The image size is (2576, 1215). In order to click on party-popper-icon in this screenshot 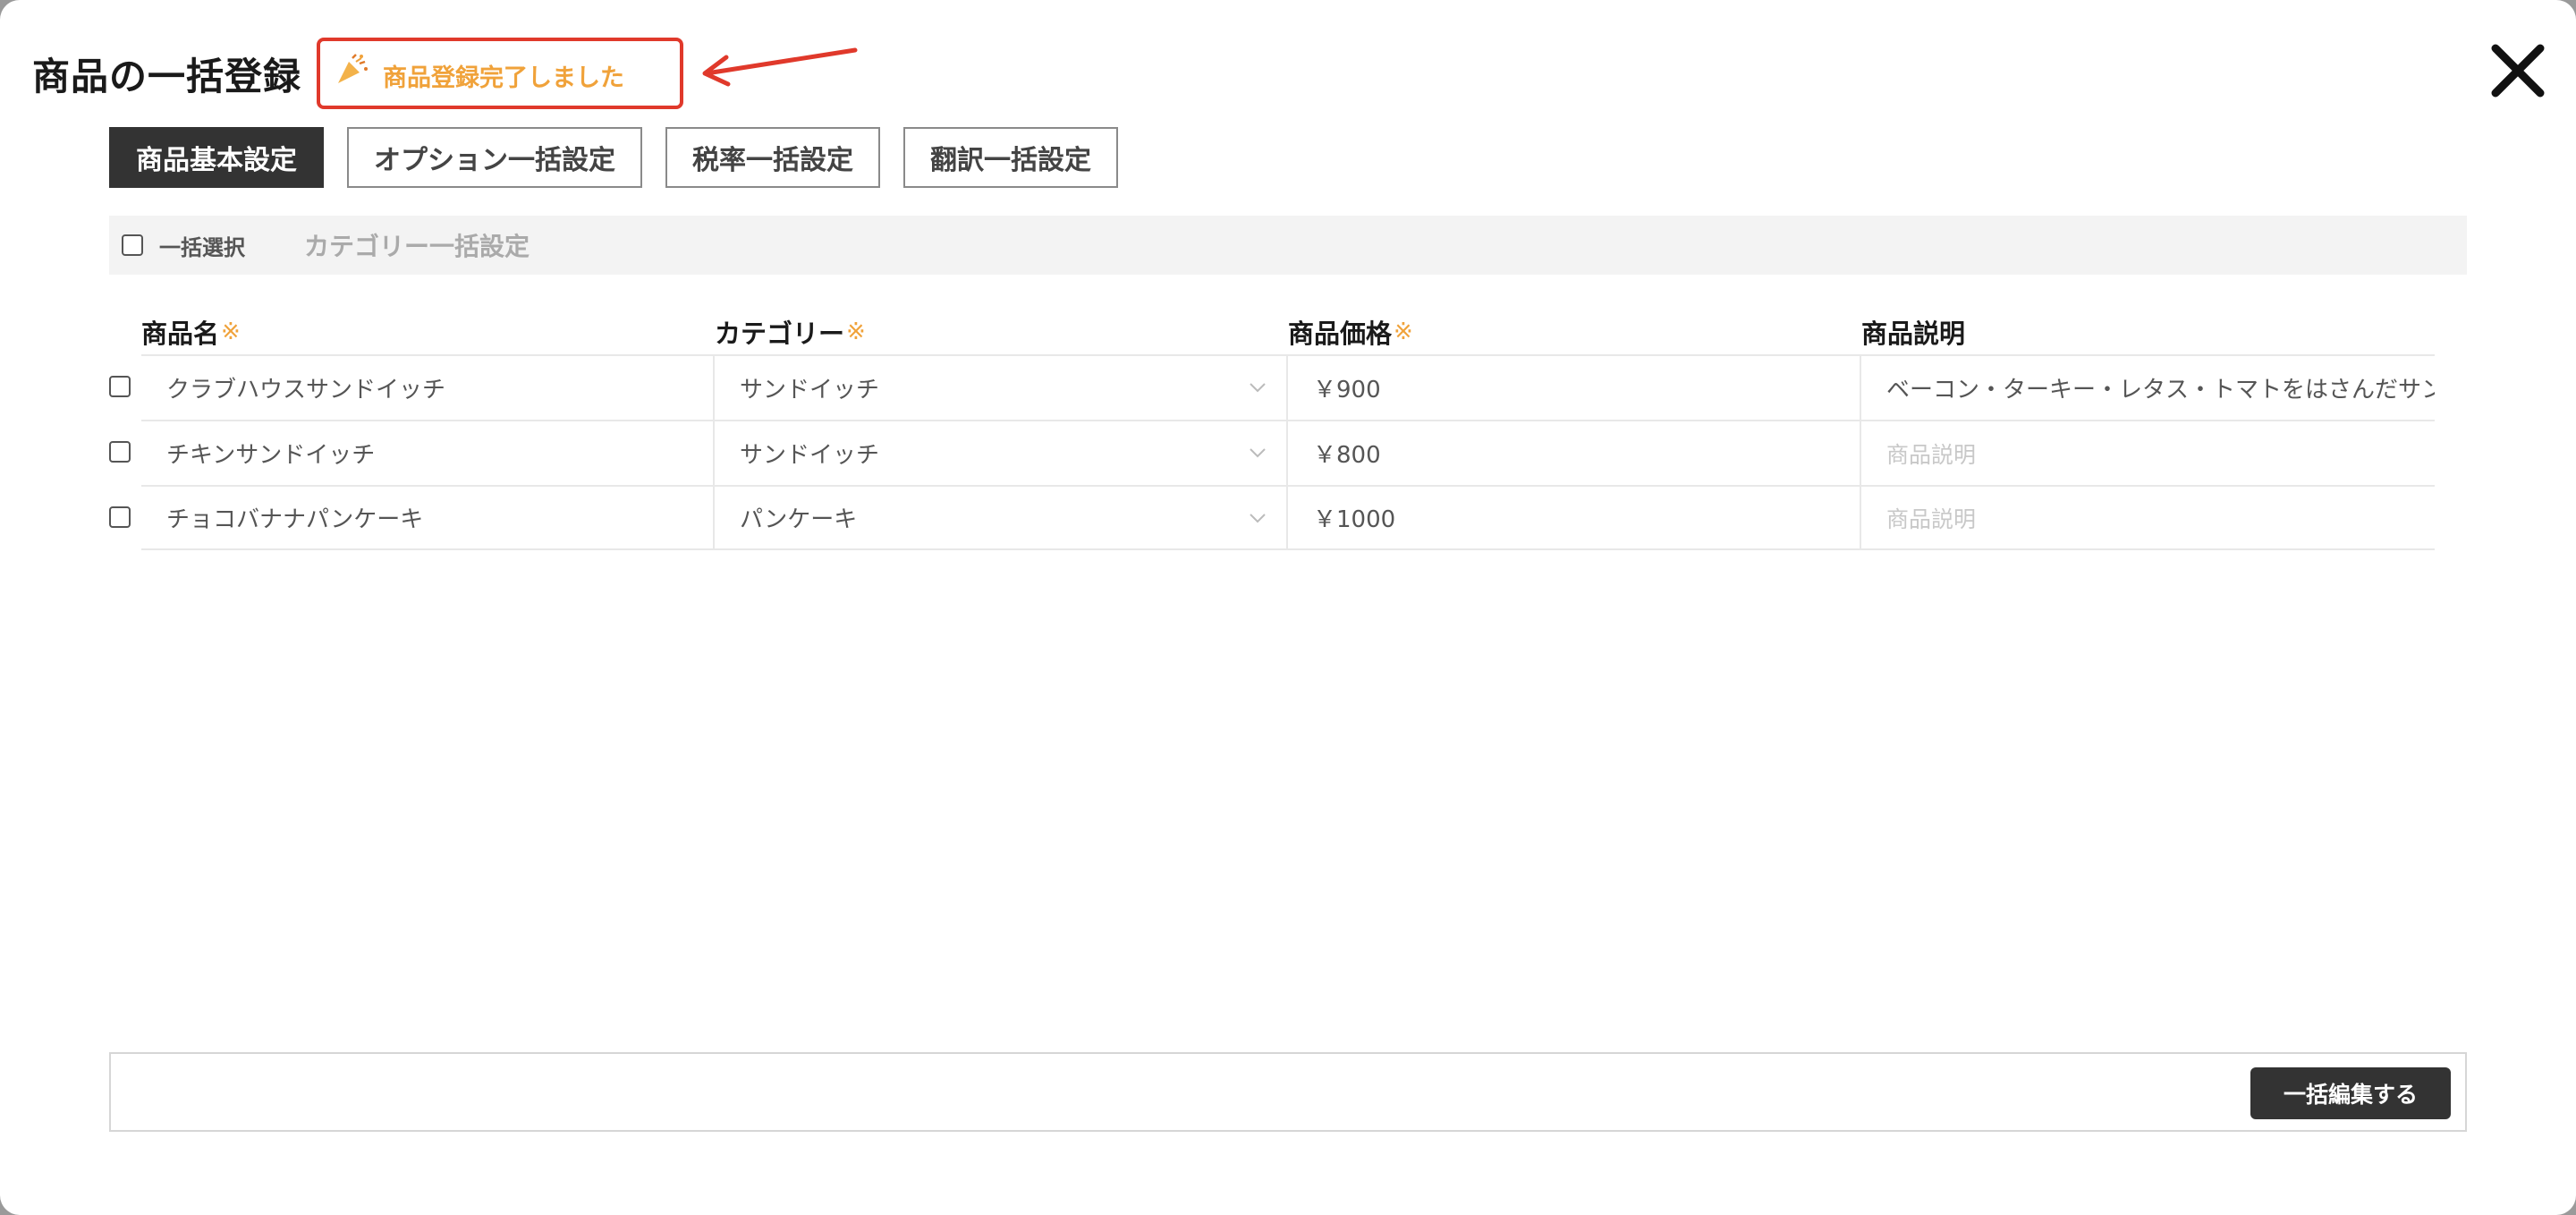, I will do `click(353, 68)`.